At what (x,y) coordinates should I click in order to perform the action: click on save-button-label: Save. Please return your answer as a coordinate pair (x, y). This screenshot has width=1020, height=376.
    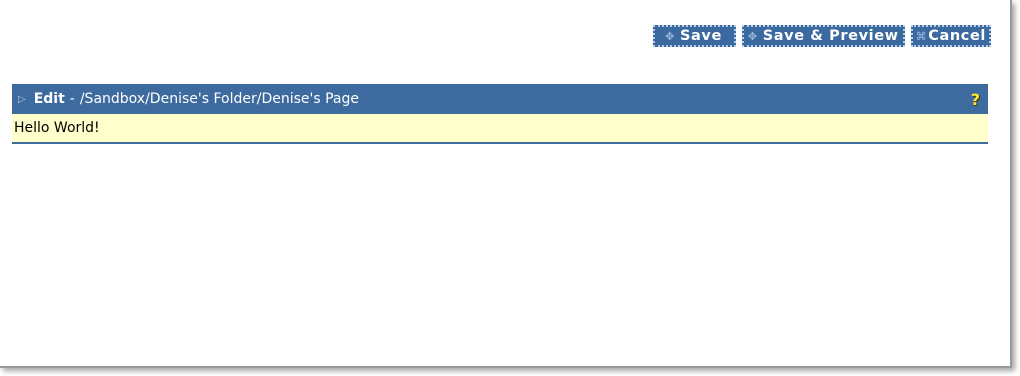
    Looking at the image, I should click on (700, 36).